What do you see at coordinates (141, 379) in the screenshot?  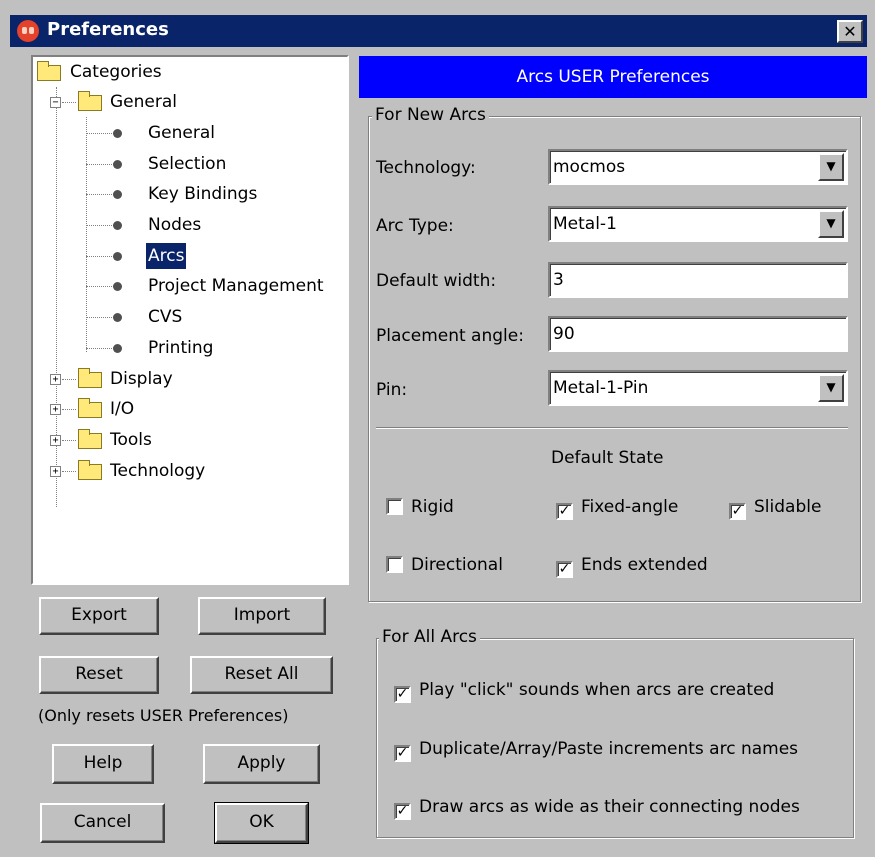 I see `tree-item-label: Display` at bounding box center [141, 379].